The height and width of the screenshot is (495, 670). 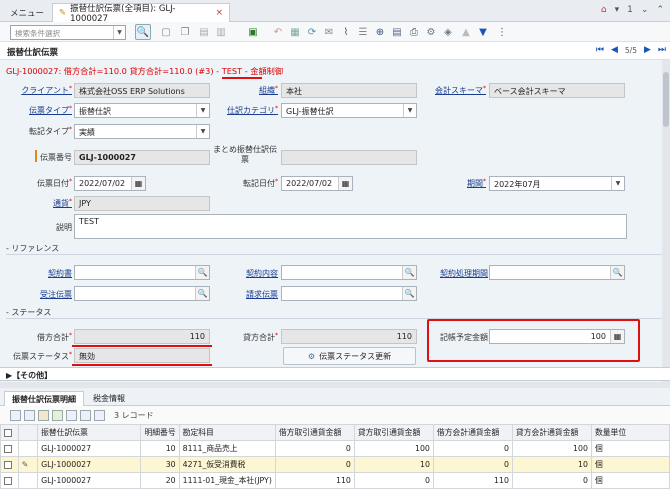 What do you see at coordinates (414, 32) in the screenshot?
I see `print-icon: ⎙` at bounding box center [414, 32].